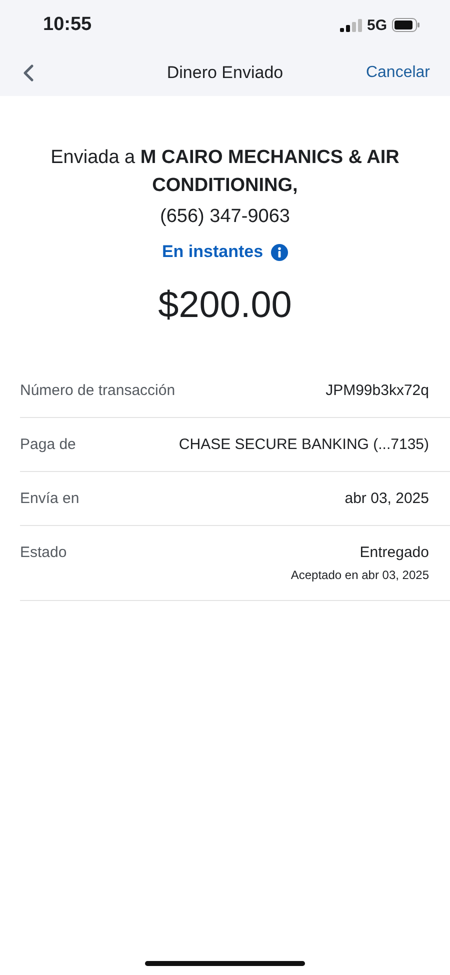  I want to click on screen-title: Dinero Enviado, so click(225, 73).